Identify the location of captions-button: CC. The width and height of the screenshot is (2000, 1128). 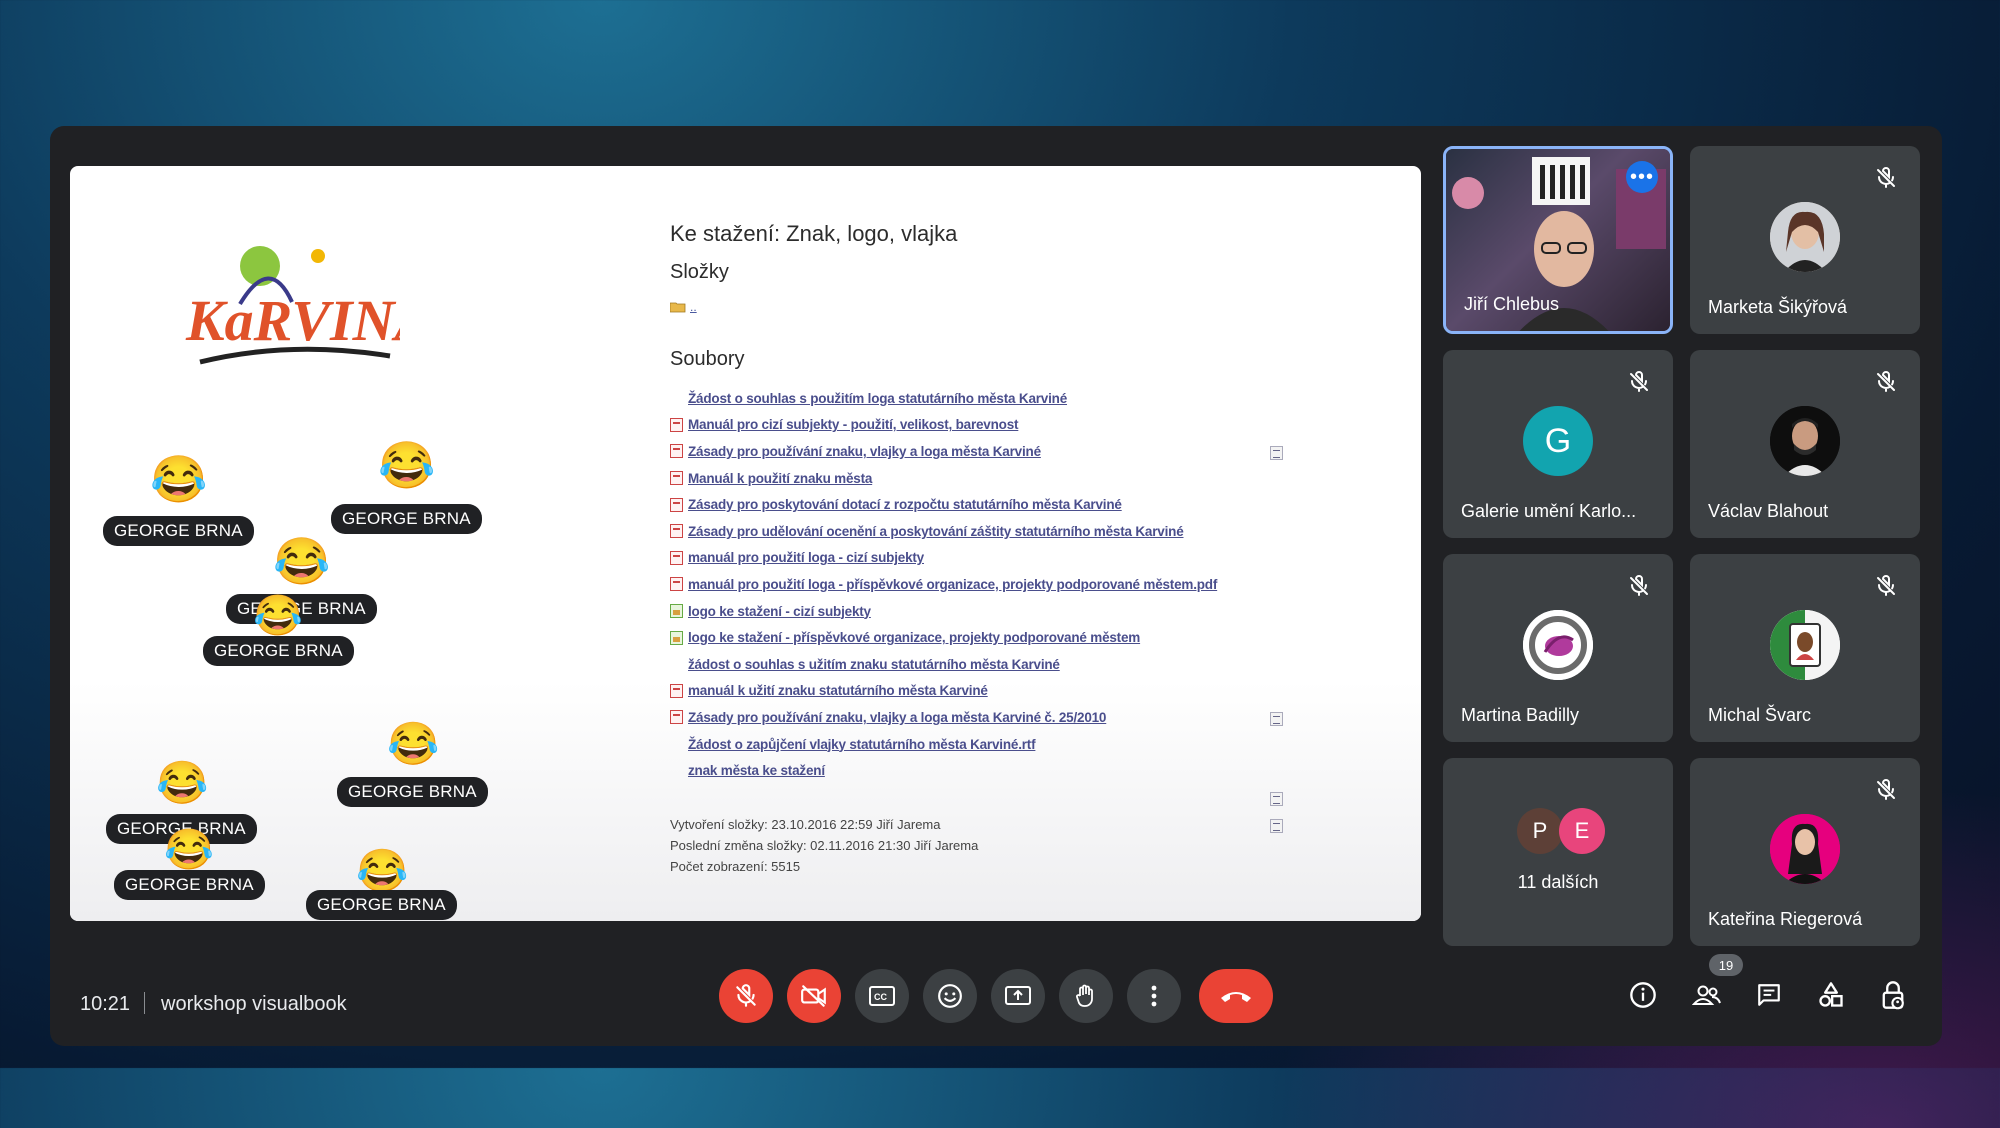
(882, 996).